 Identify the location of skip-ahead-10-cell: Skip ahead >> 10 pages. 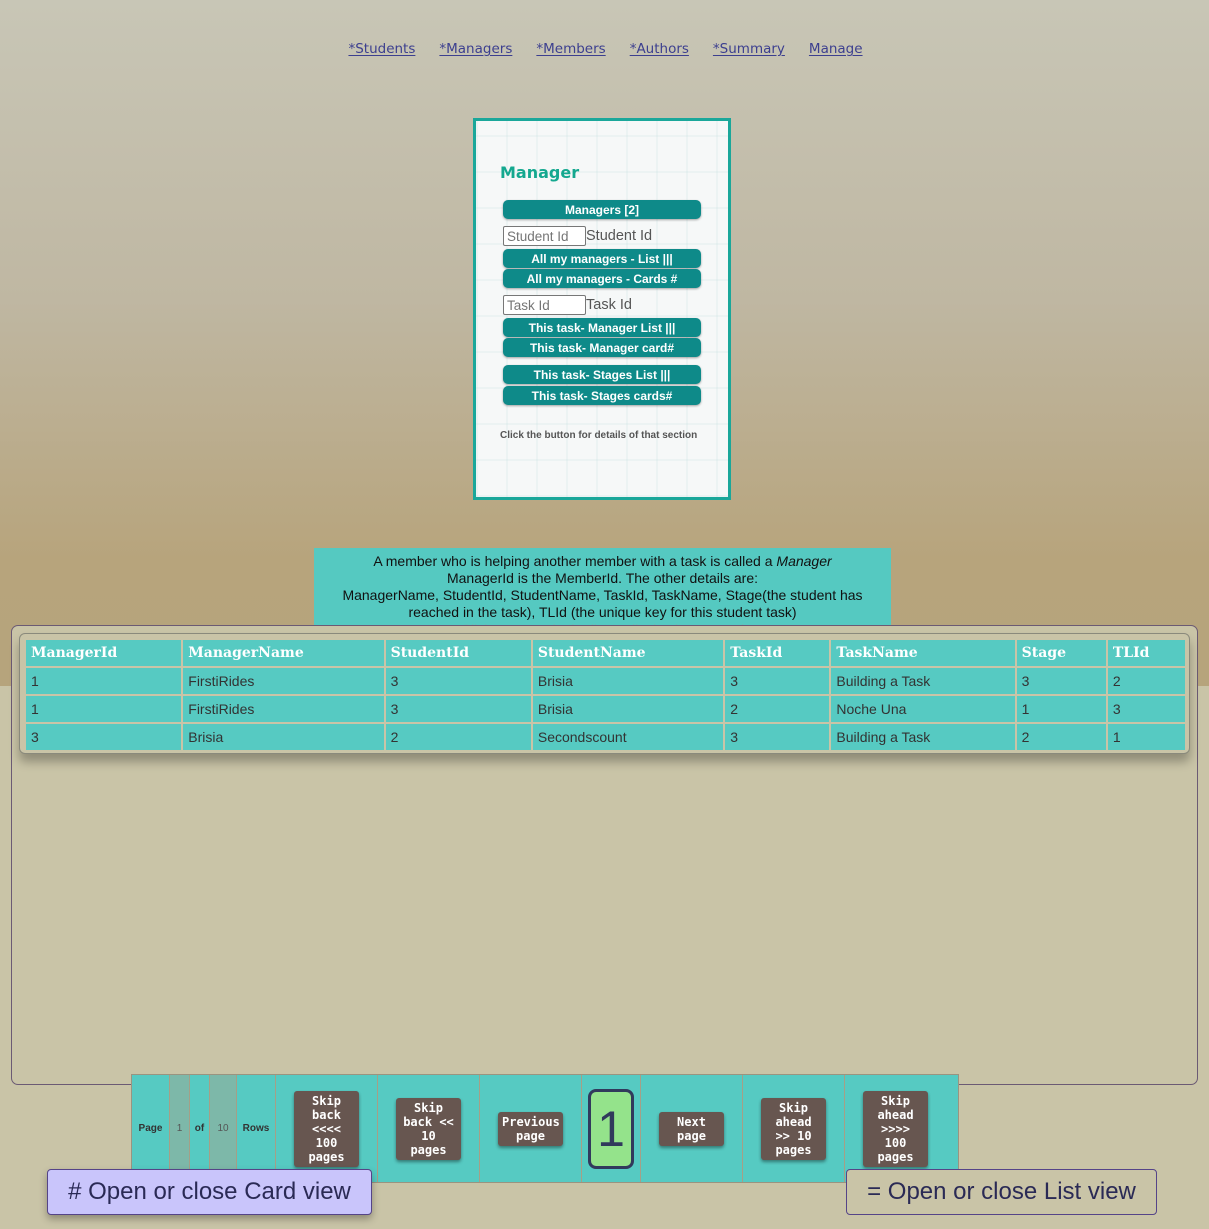
(794, 1128).